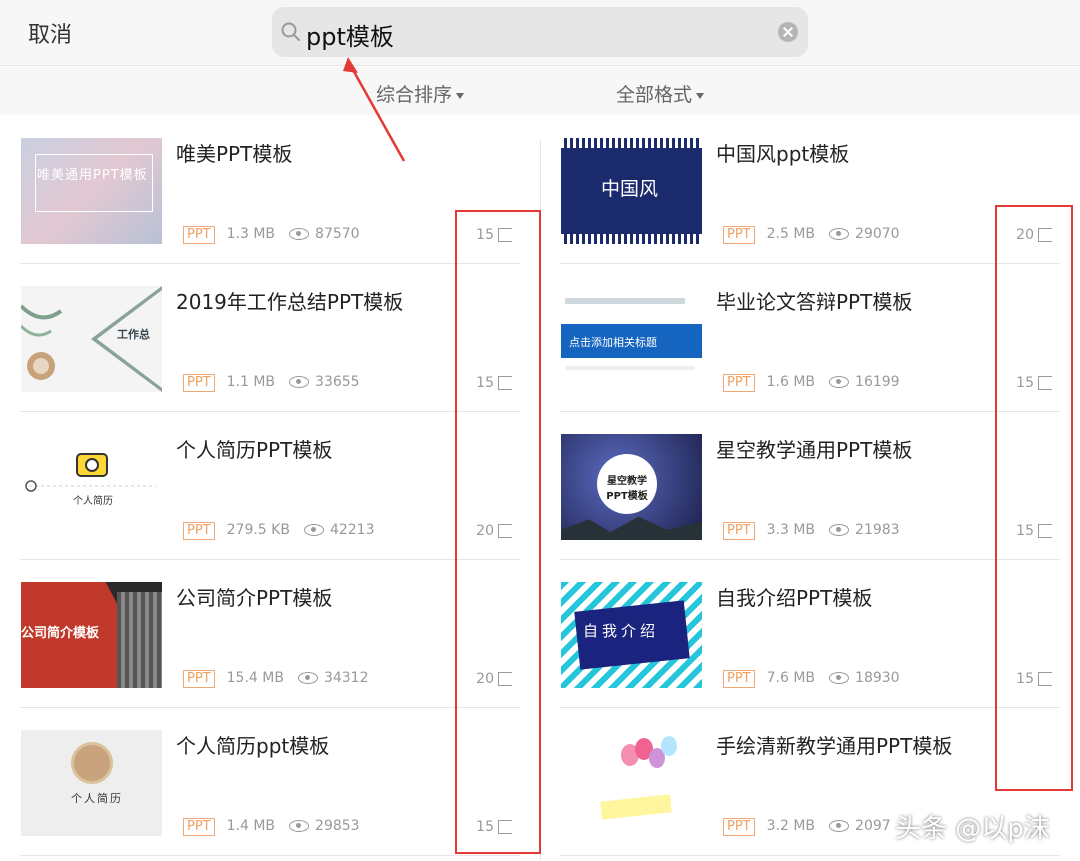 The width and height of the screenshot is (1080, 861). What do you see at coordinates (255, 678) in the screenshot?
I see `file-size: 15.4 MB` at bounding box center [255, 678].